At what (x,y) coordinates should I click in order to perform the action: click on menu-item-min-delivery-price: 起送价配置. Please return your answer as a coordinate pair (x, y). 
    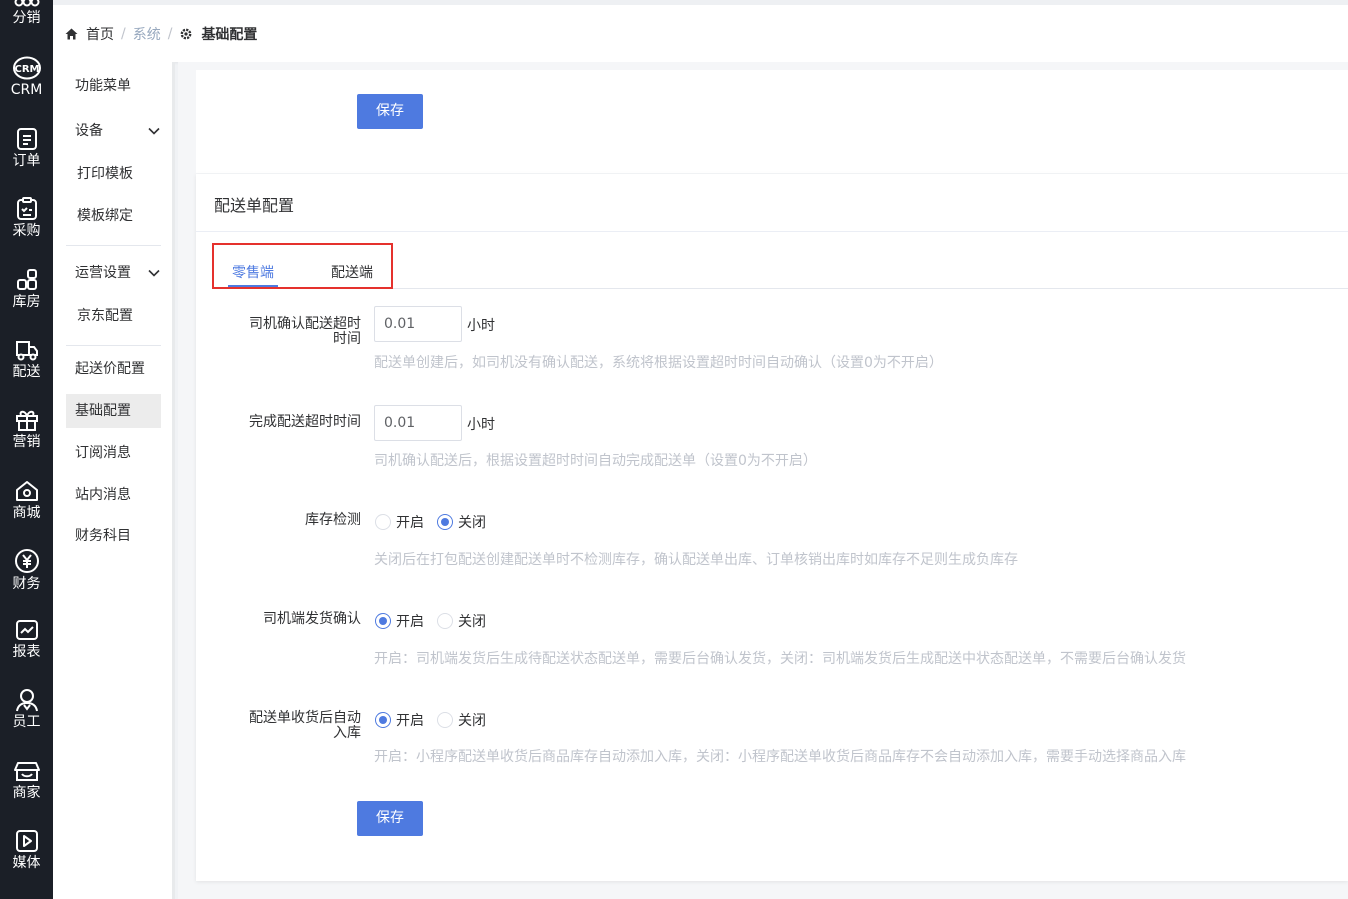
    Looking at the image, I should click on (113, 369).